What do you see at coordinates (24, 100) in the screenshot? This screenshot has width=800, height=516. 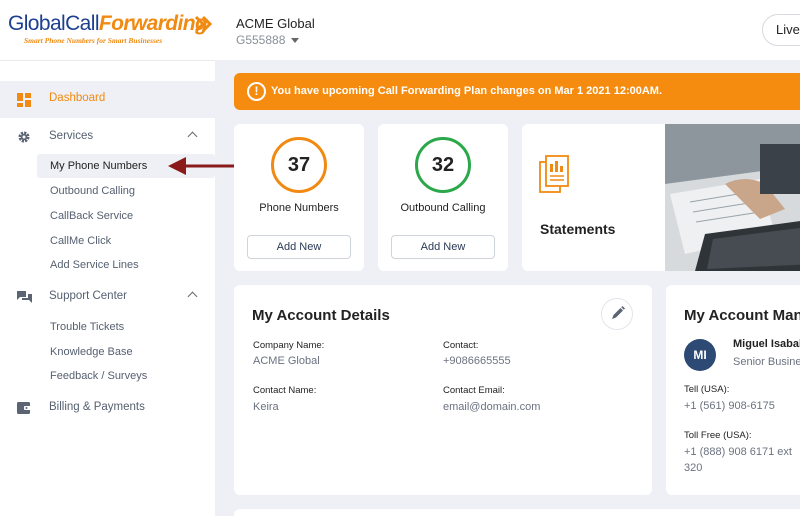 I see `dashboard-icon` at bounding box center [24, 100].